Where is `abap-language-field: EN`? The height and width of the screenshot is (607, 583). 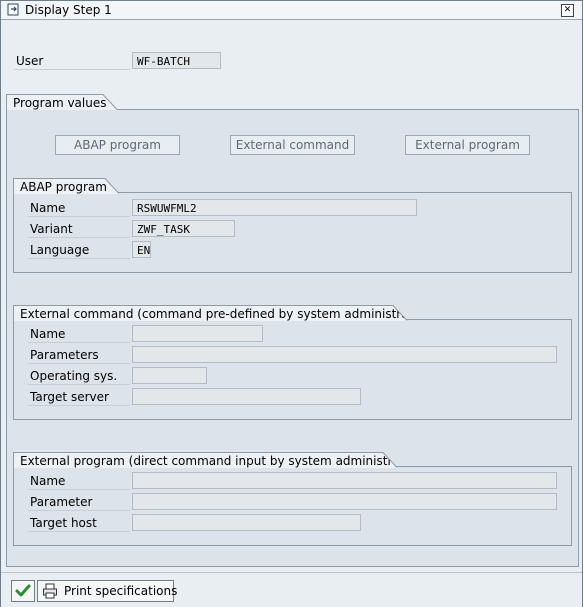
abap-language-field: EN is located at coordinates (141, 249).